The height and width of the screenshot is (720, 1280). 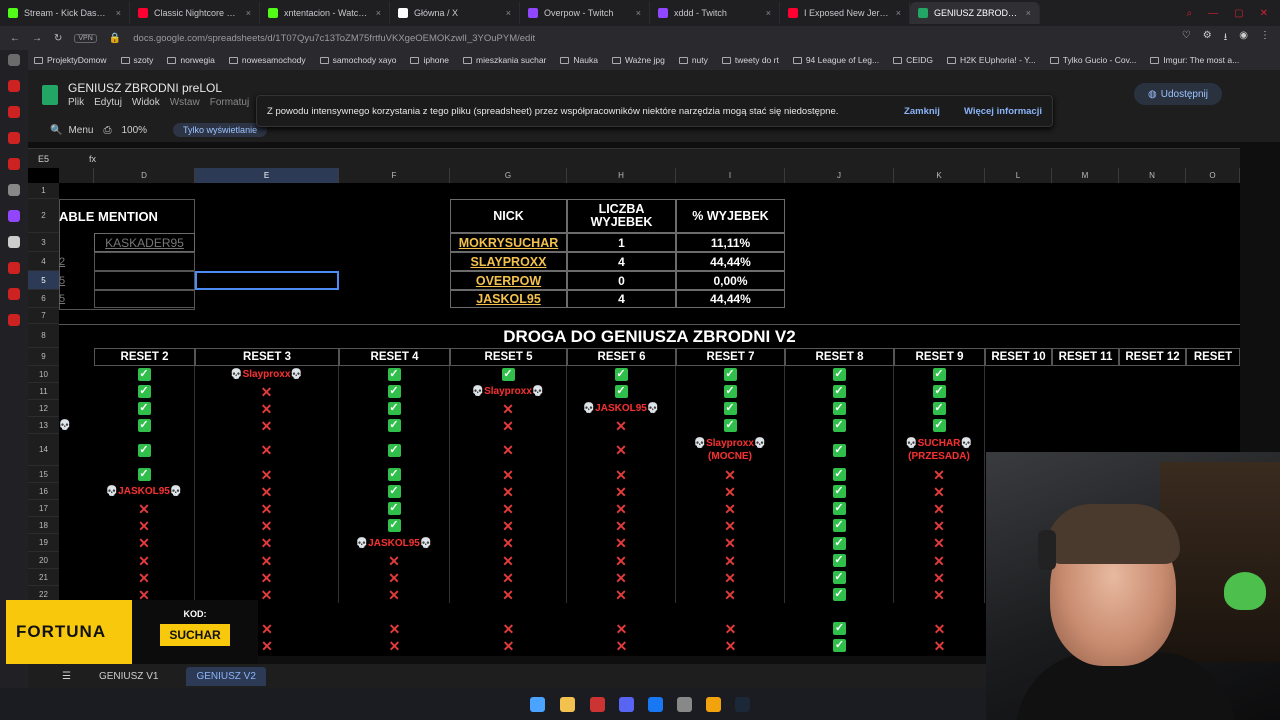 I want to click on x-icon, so click(x=14, y=242).